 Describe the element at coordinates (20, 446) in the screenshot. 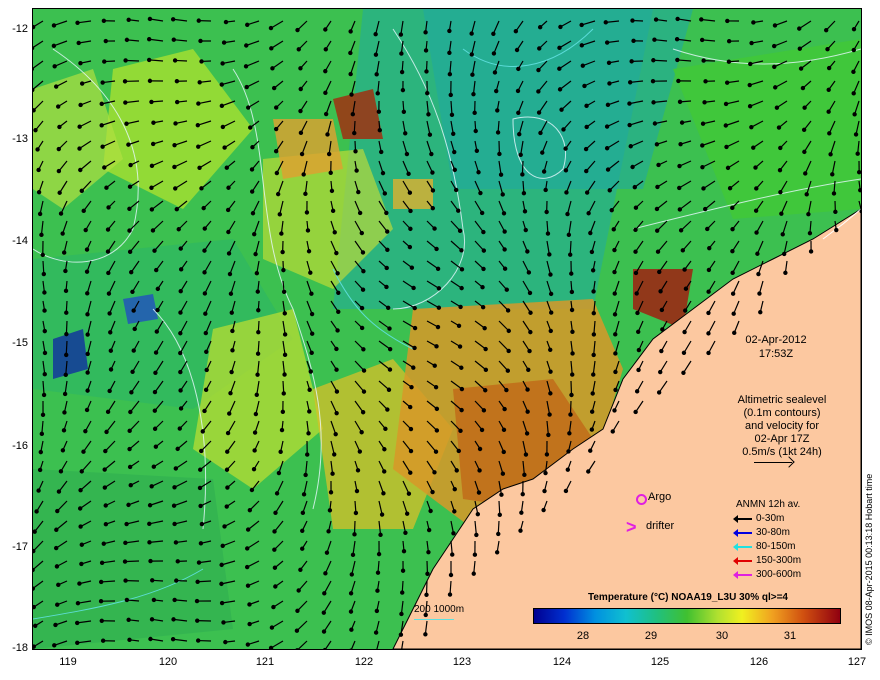

I see `y-tick-label: -16` at that location.